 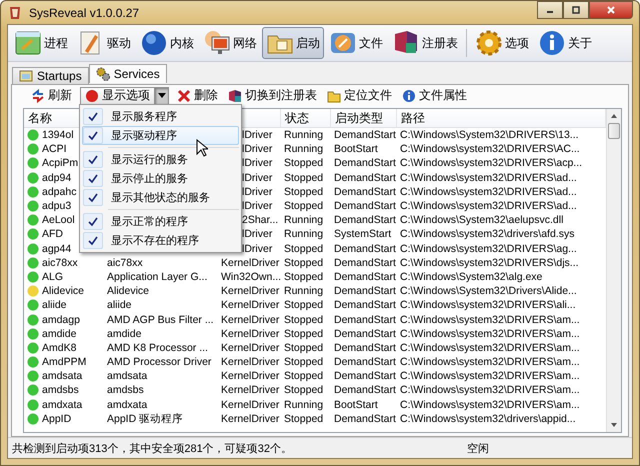 I want to click on menu-item: 显示运行的服务, so click(x=160, y=159).